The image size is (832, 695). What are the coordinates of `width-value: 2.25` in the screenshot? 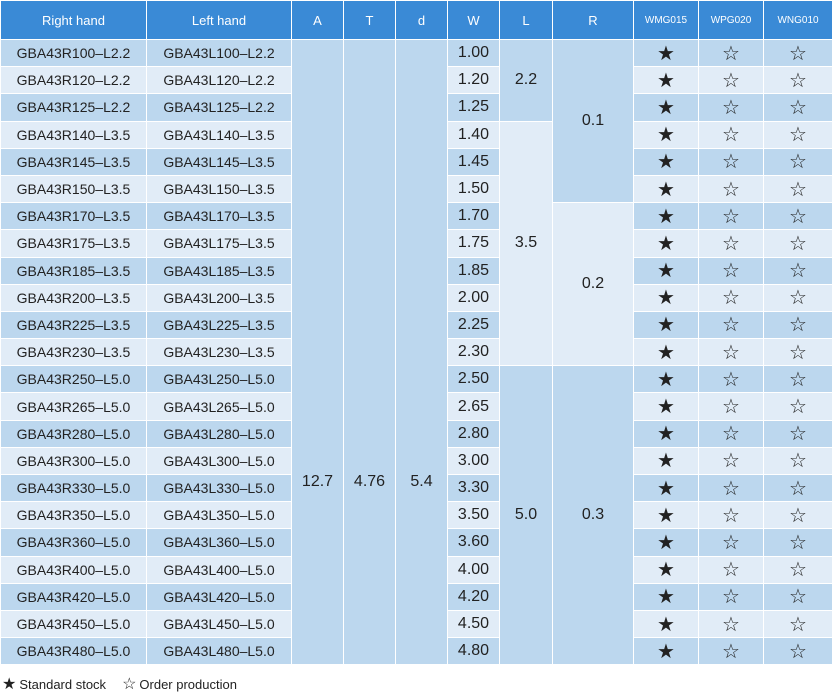 It's located at (473, 325).